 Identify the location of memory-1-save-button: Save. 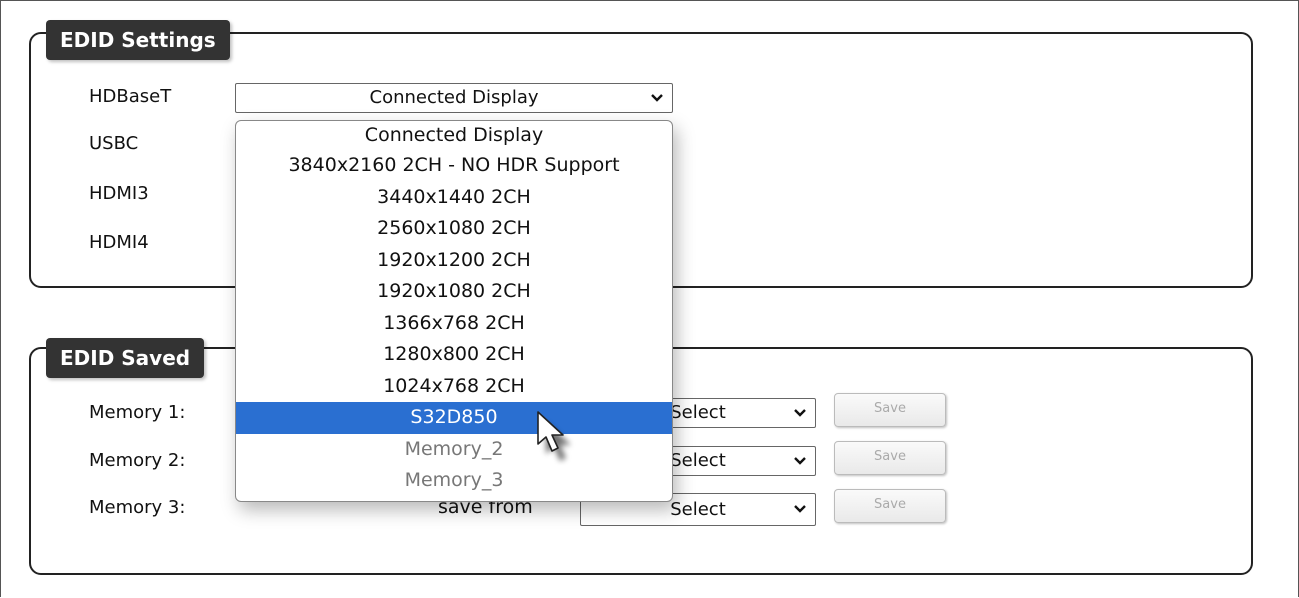
(890, 410).